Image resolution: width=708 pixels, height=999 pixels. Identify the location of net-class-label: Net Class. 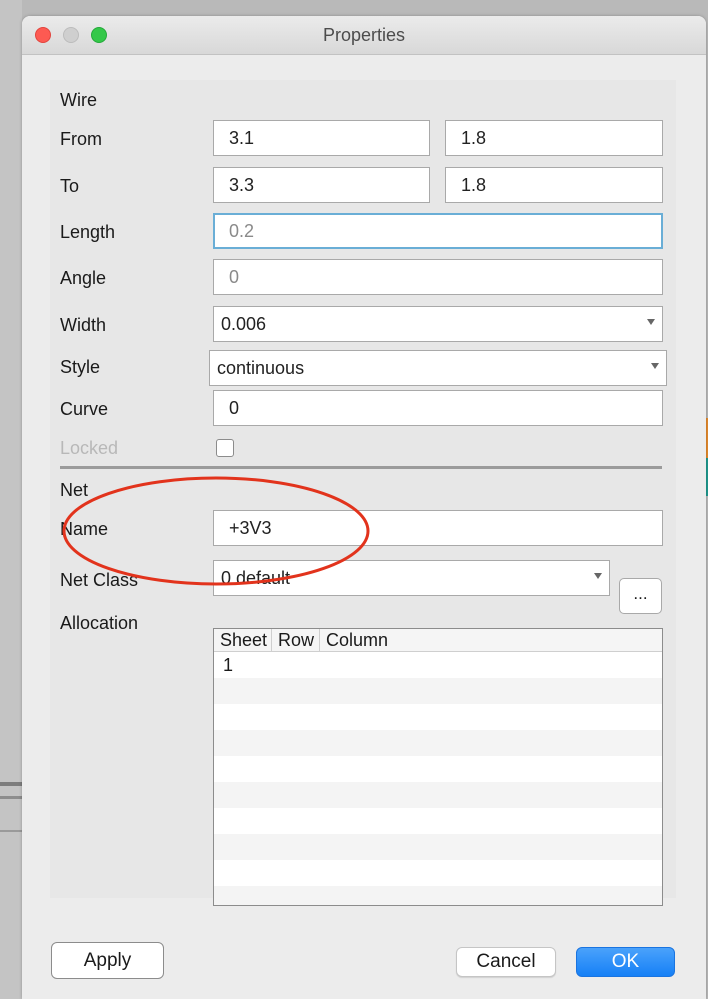
(99, 580).